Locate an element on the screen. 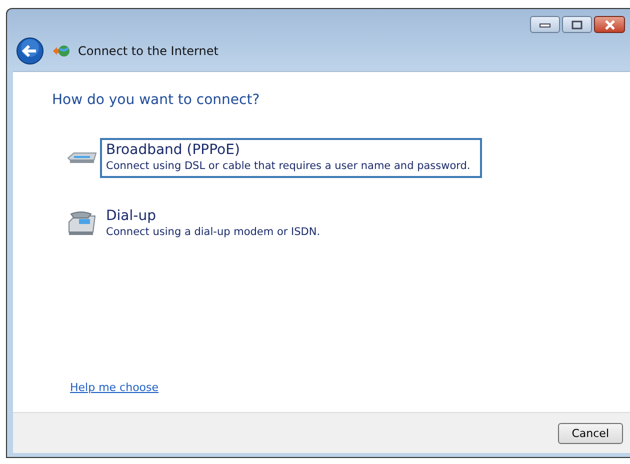 Image resolution: width=630 pixels, height=464 pixels. network-globe-icon is located at coordinates (61, 51).